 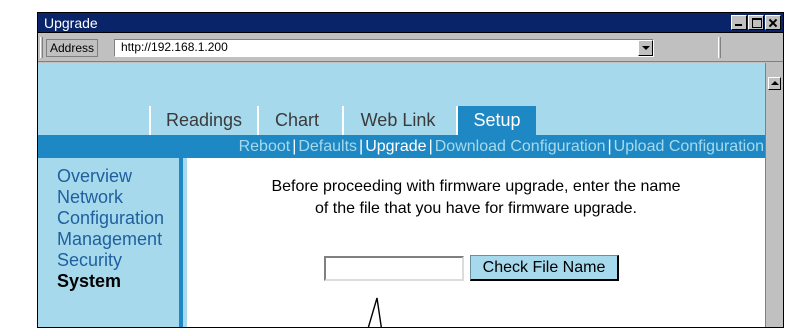 I want to click on window-controls, so click(x=756, y=22).